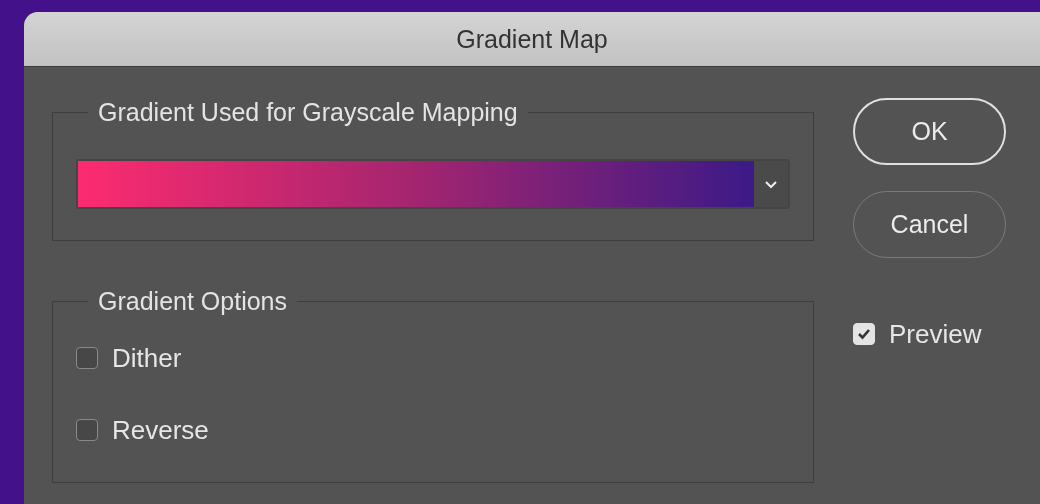  What do you see at coordinates (532, 39) in the screenshot?
I see `window-title: Gradient Map` at bounding box center [532, 39].